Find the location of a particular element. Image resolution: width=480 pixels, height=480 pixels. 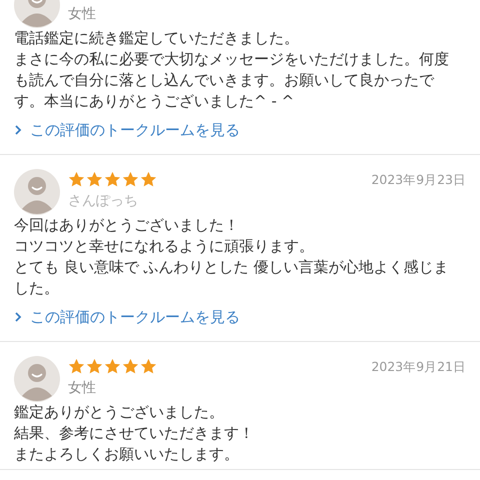

review-text: またよろしくお願いいたします。 is located at coordinates (127, 454).